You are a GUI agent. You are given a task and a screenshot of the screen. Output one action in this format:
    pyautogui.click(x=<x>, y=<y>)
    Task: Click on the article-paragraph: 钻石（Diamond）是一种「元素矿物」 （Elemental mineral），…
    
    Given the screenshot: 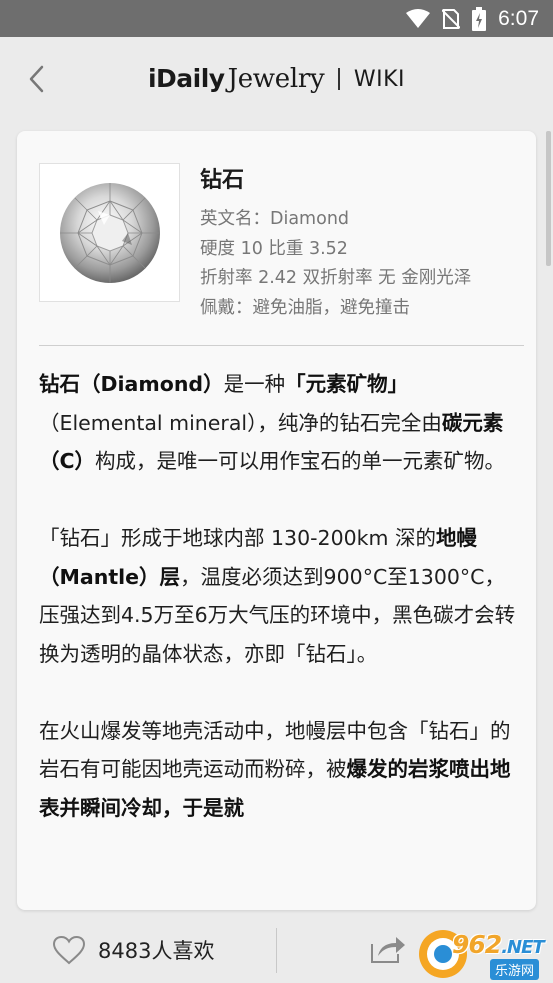 What is the action you would take?
    pyautogui.click(x=278, y=423)
    